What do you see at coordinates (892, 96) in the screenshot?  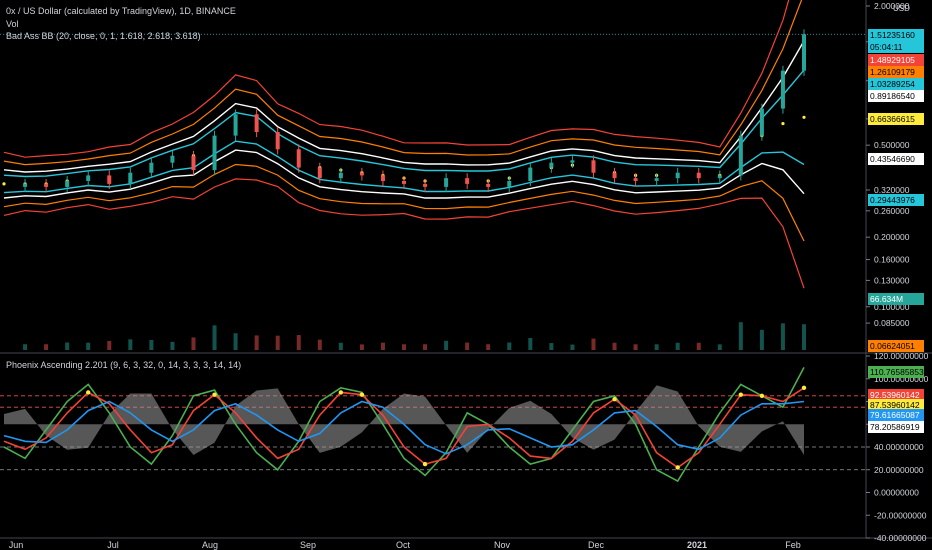 I see `price-label: 0.89186540` at bounding box center [892, 96].